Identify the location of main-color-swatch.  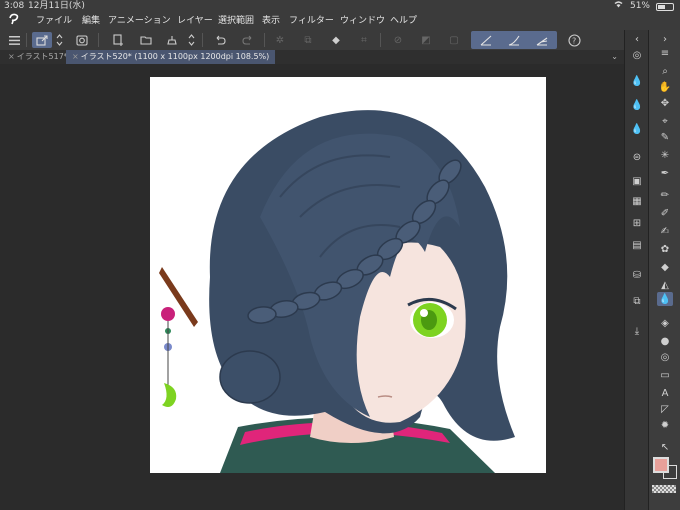
(661, 465).